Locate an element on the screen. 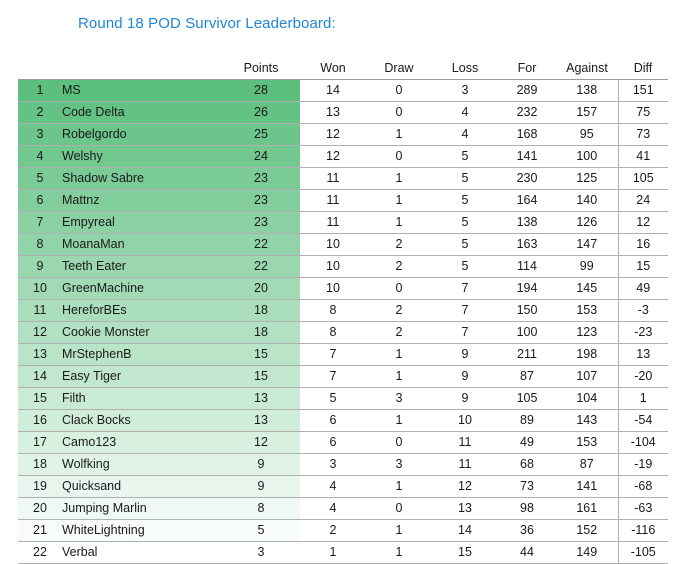 The width and height of the screenshot is (679, 564). against-cell: 126 is located at coordinates (587, 222).